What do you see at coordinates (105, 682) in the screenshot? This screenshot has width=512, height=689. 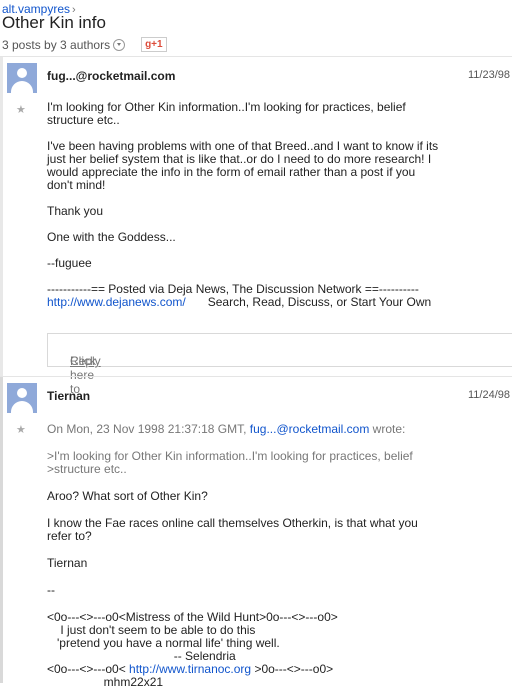 I see `signature-line: mhm22x21` at bounding box center [105, 682].